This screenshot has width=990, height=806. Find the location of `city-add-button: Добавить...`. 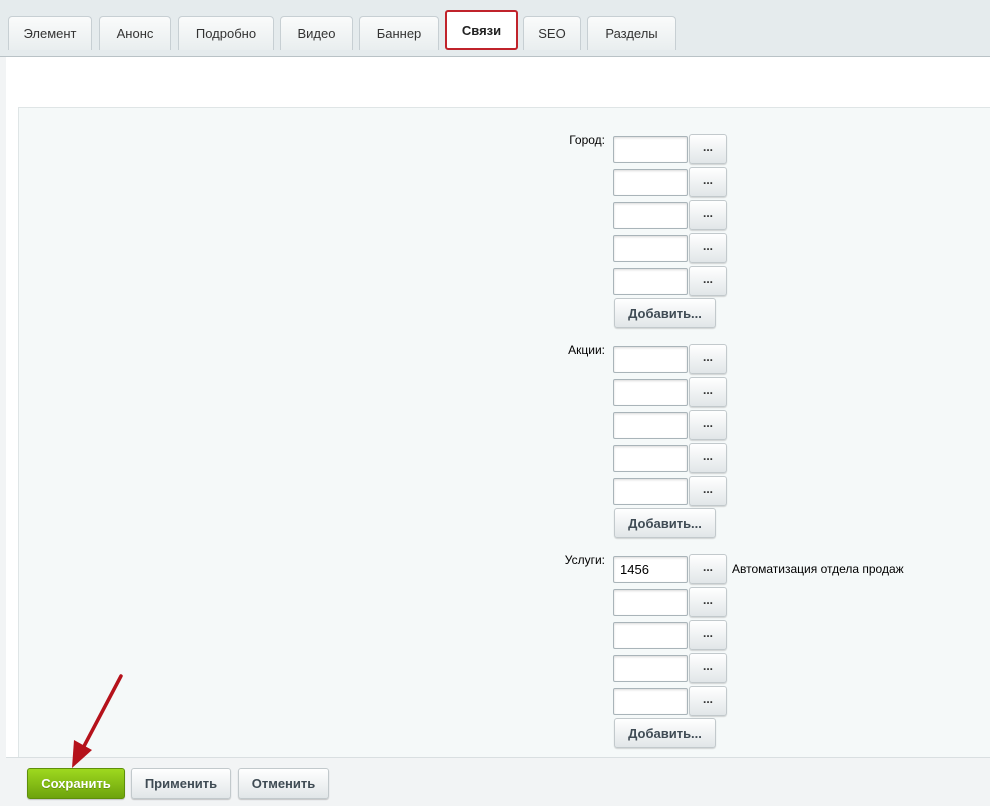

city-add-button: Добавить... is located at coordinates (665, 313).